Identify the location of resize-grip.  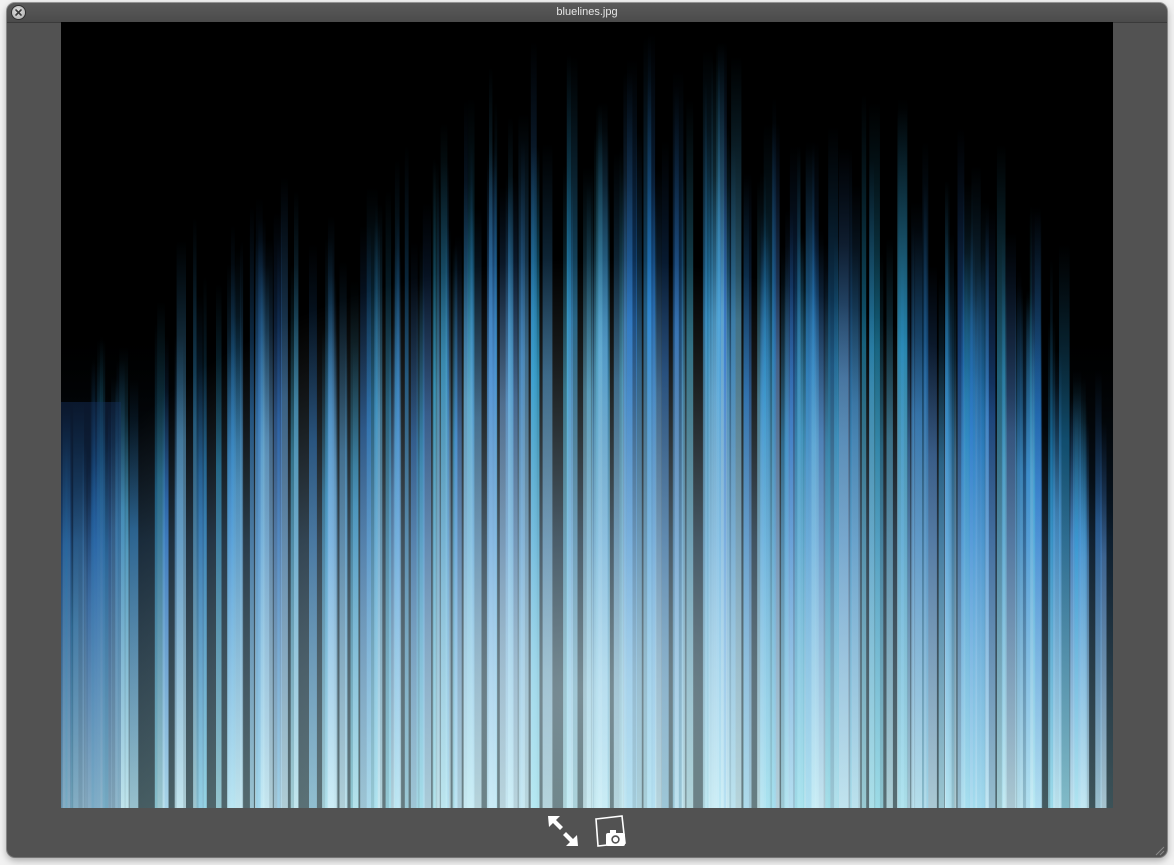
(1159, 849).